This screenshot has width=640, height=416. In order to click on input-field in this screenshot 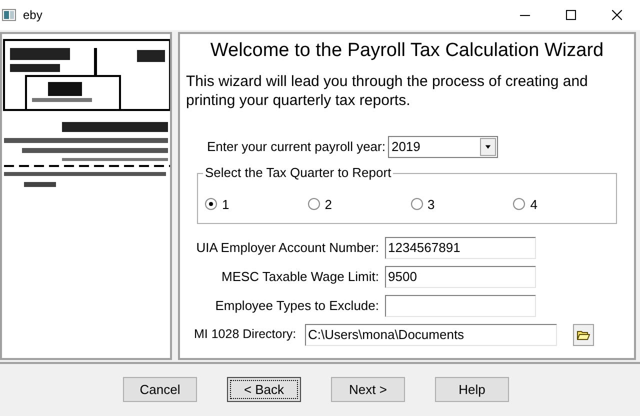, I will do `click(460, 305)`.